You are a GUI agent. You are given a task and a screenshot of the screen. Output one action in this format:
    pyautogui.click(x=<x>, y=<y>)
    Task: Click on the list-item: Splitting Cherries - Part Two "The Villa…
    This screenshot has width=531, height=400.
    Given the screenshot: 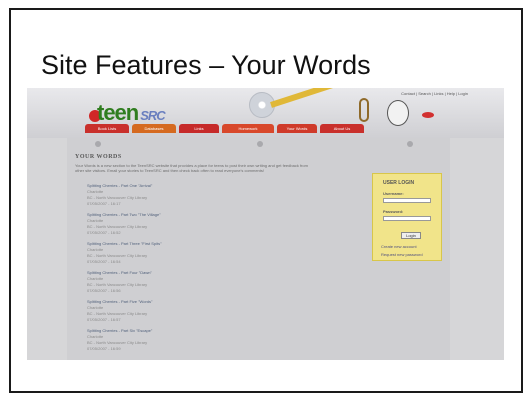 What is the action you would take?
    pyautogui.click(x=202, y=226)
    